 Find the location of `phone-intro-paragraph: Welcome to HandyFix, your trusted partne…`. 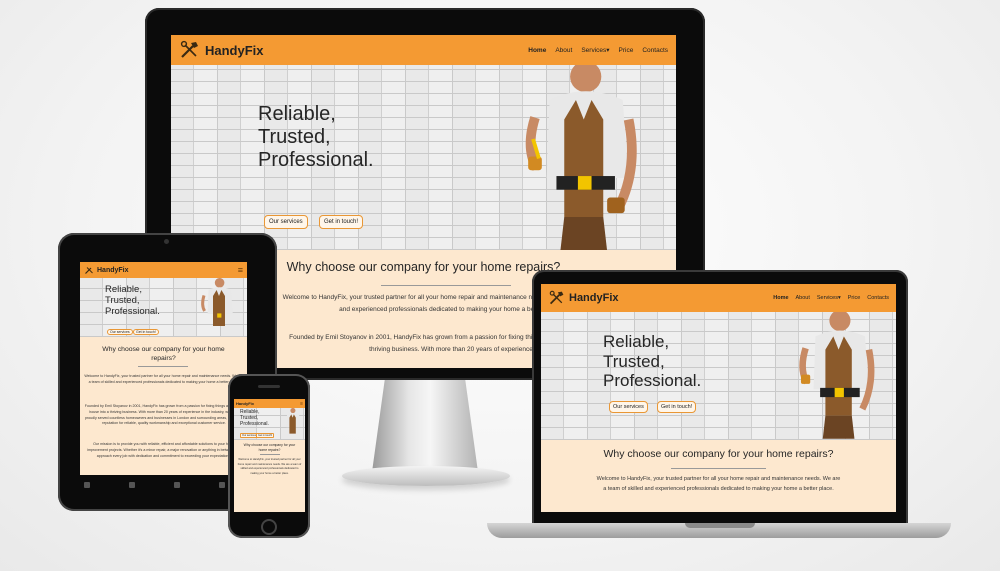

phone-intro-paragraph: Welcome to HandyFix, your trusted partne… is located at coordinates (269, 466).